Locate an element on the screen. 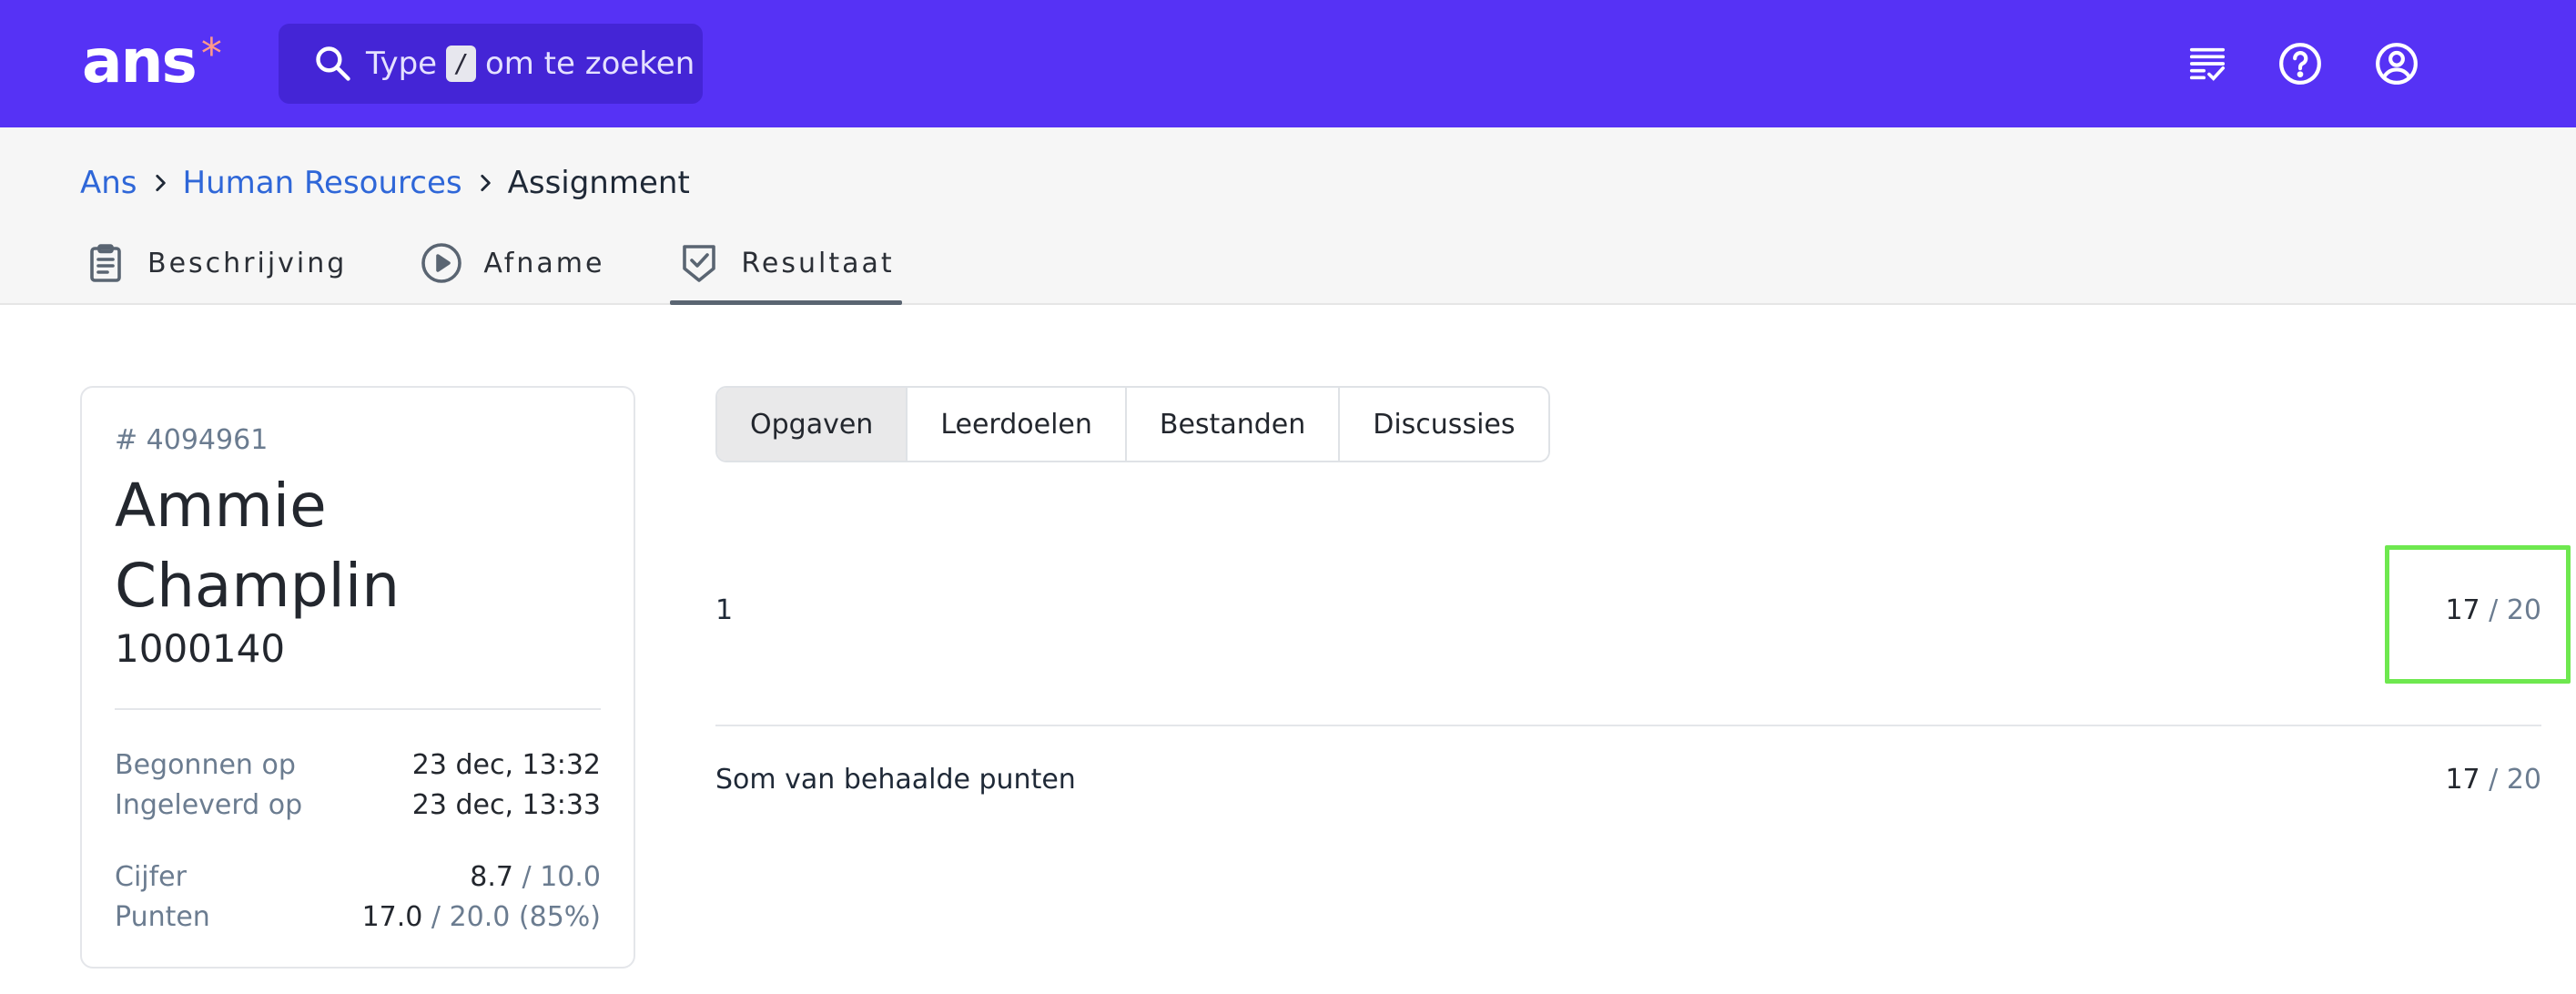  search-placeholder-suffix: om te zoeken is located at coordinates (589, 64).